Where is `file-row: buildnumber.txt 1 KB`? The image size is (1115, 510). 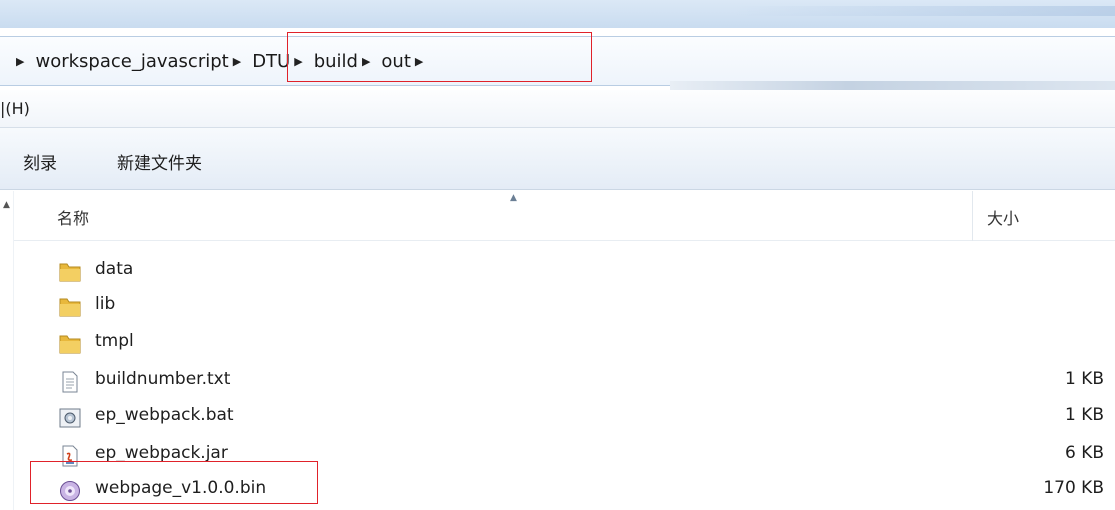
file-row: buildnumber.txt 1 KB is located at coordinates (564, 380).